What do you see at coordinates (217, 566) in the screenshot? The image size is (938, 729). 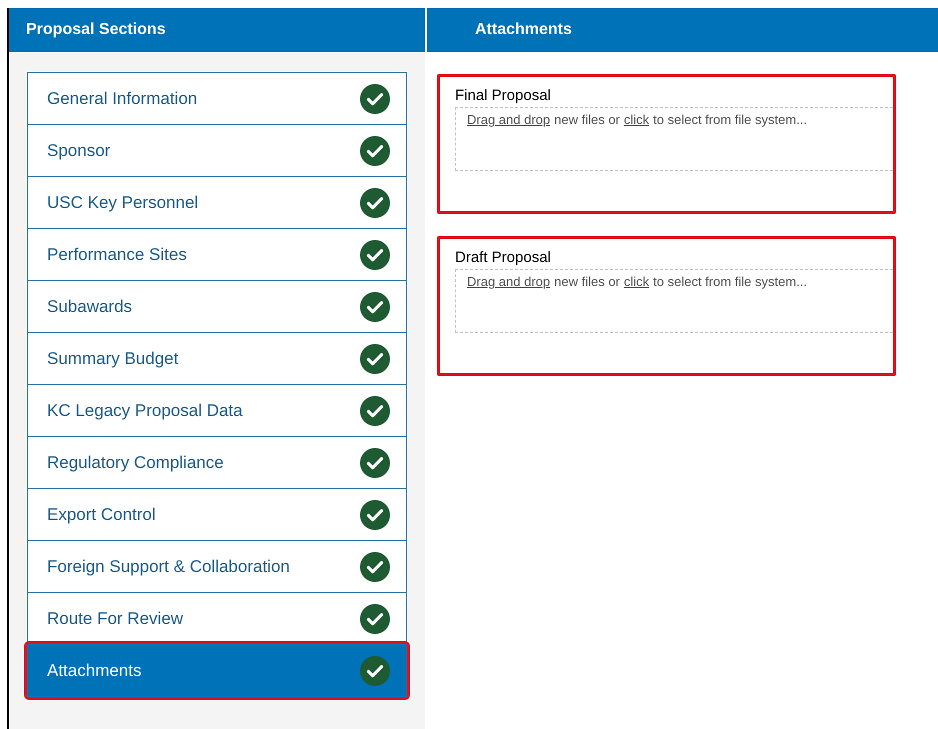 I see `section-item: Foreign Support & Collaboration` at bounding box center [217, 566].